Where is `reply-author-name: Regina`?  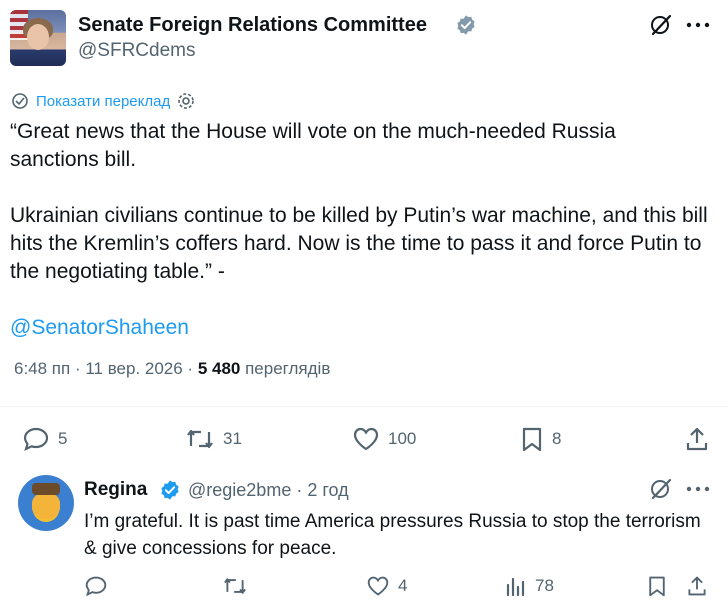
reply-author-name: Regina is located at coordinates (115, 490).